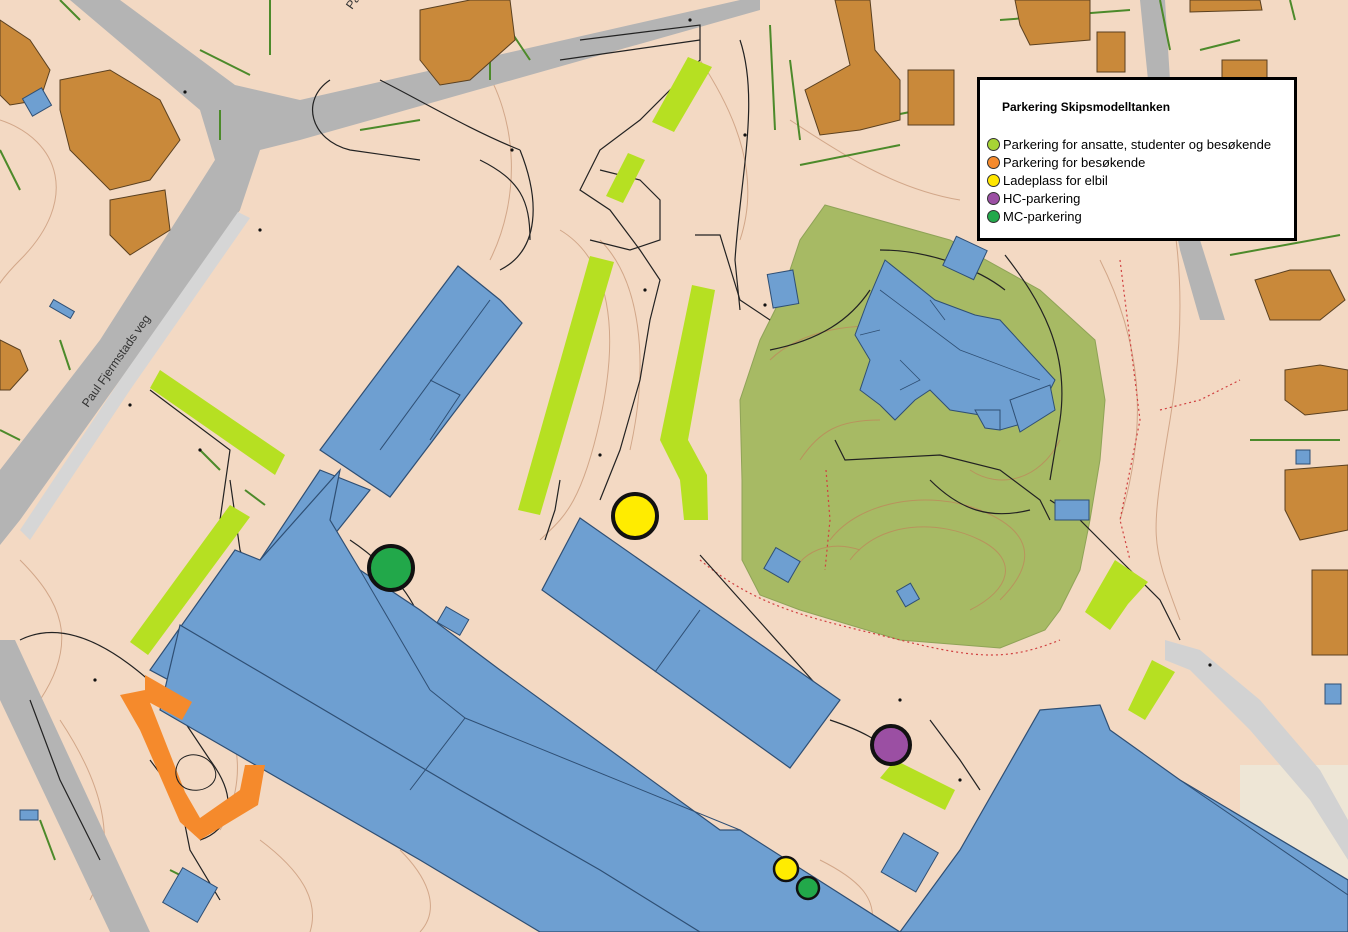  What do you see at coordinates (635, 516) in the screenshot?
I see `ev-charger-marker-large` at bounding box center [635, 516].